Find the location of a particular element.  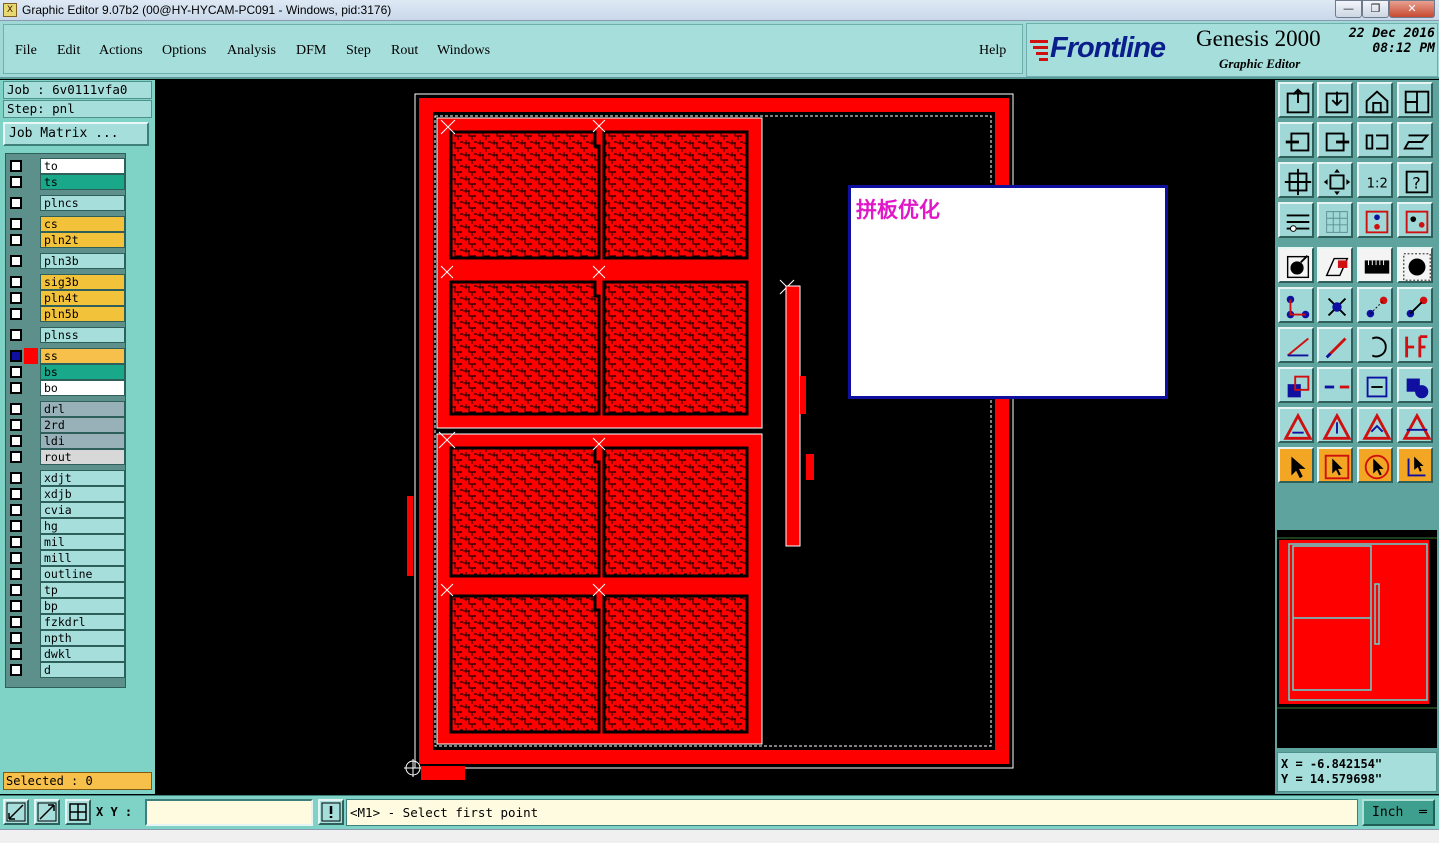

layer-row-ts: ts is located at coordinates (66, 182).